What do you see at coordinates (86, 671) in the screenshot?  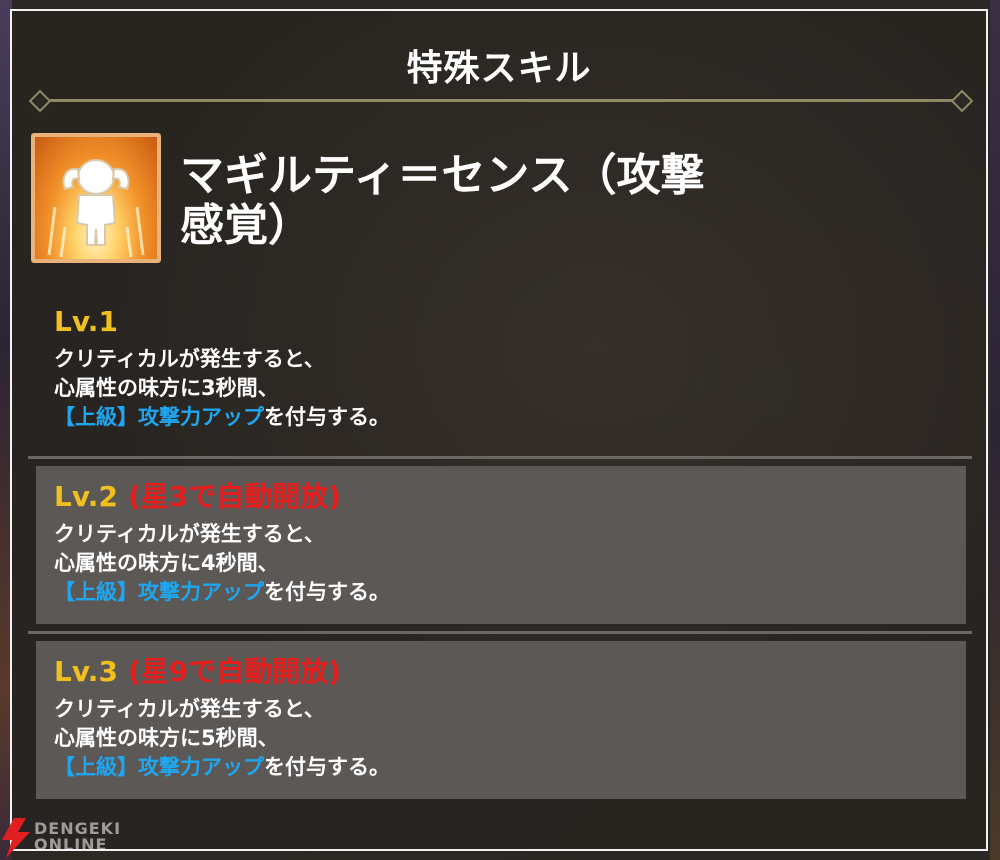 I see `level-3-label: Lv.3` at bounding box center [86, 671].